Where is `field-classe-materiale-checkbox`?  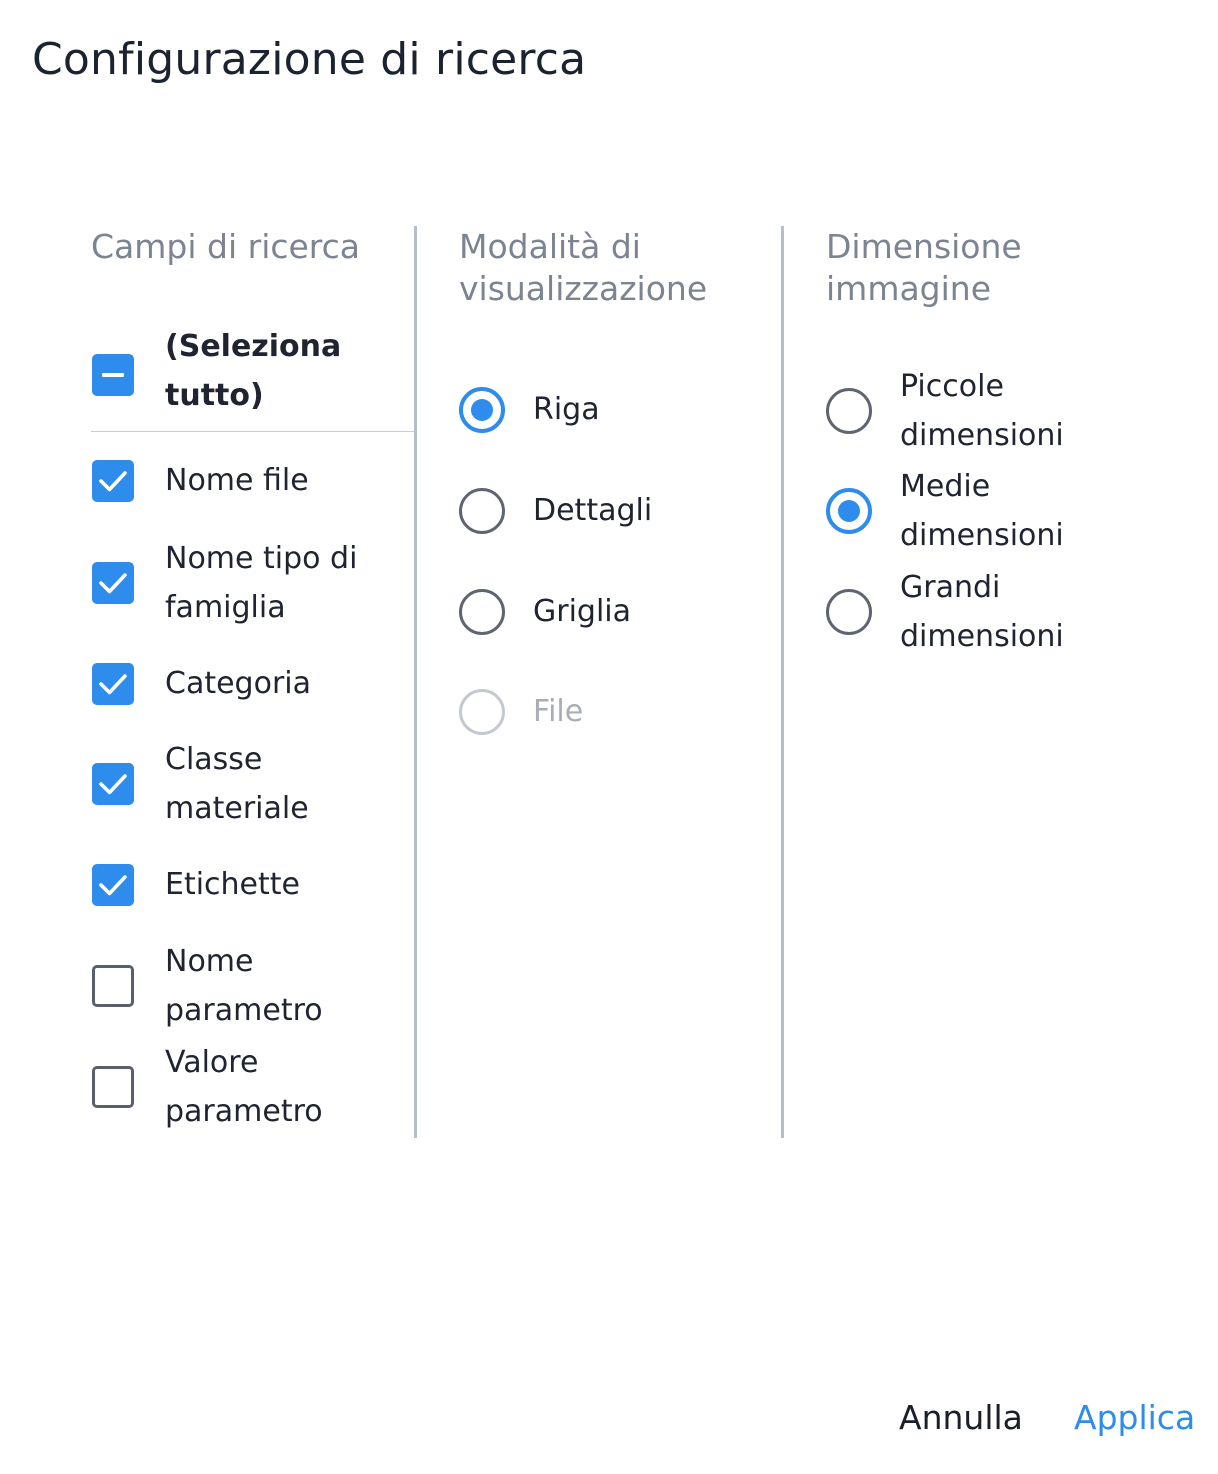
field-classe-materiale-checkbox is located at coordinates (113, 784).